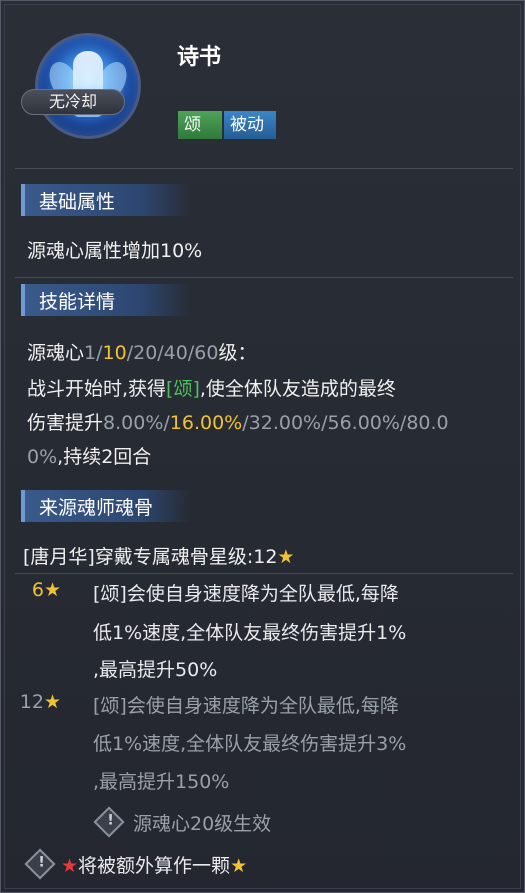 This screenshot has width=525, height=893. Describe the element at coordinates (202, 824) in the screenshot. I see `effect-note: 源魂心20级生效` at that location.